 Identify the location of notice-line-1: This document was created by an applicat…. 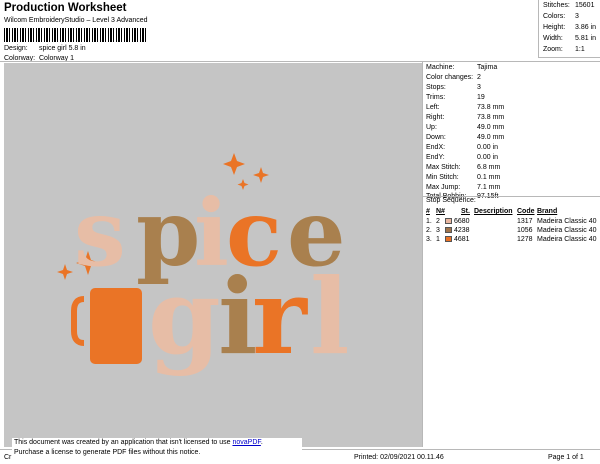
(138, 442).